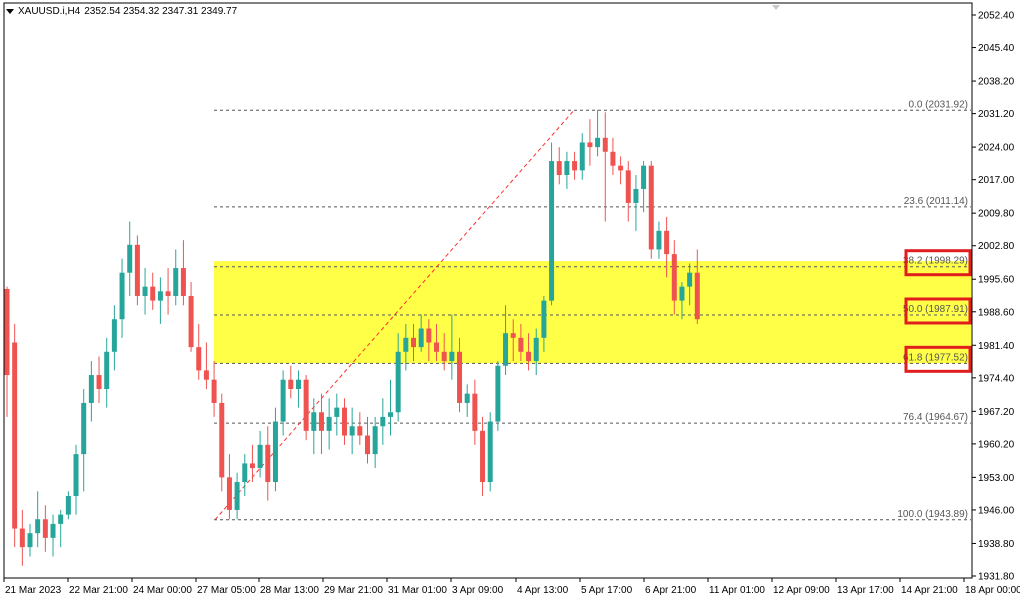 The height and width of the screenshot is (606, 1020). What do you see at coordinates (996, 478) in the screenshot?
I see `y-tick-label: 1953.00` at bounding box center [996, 478].